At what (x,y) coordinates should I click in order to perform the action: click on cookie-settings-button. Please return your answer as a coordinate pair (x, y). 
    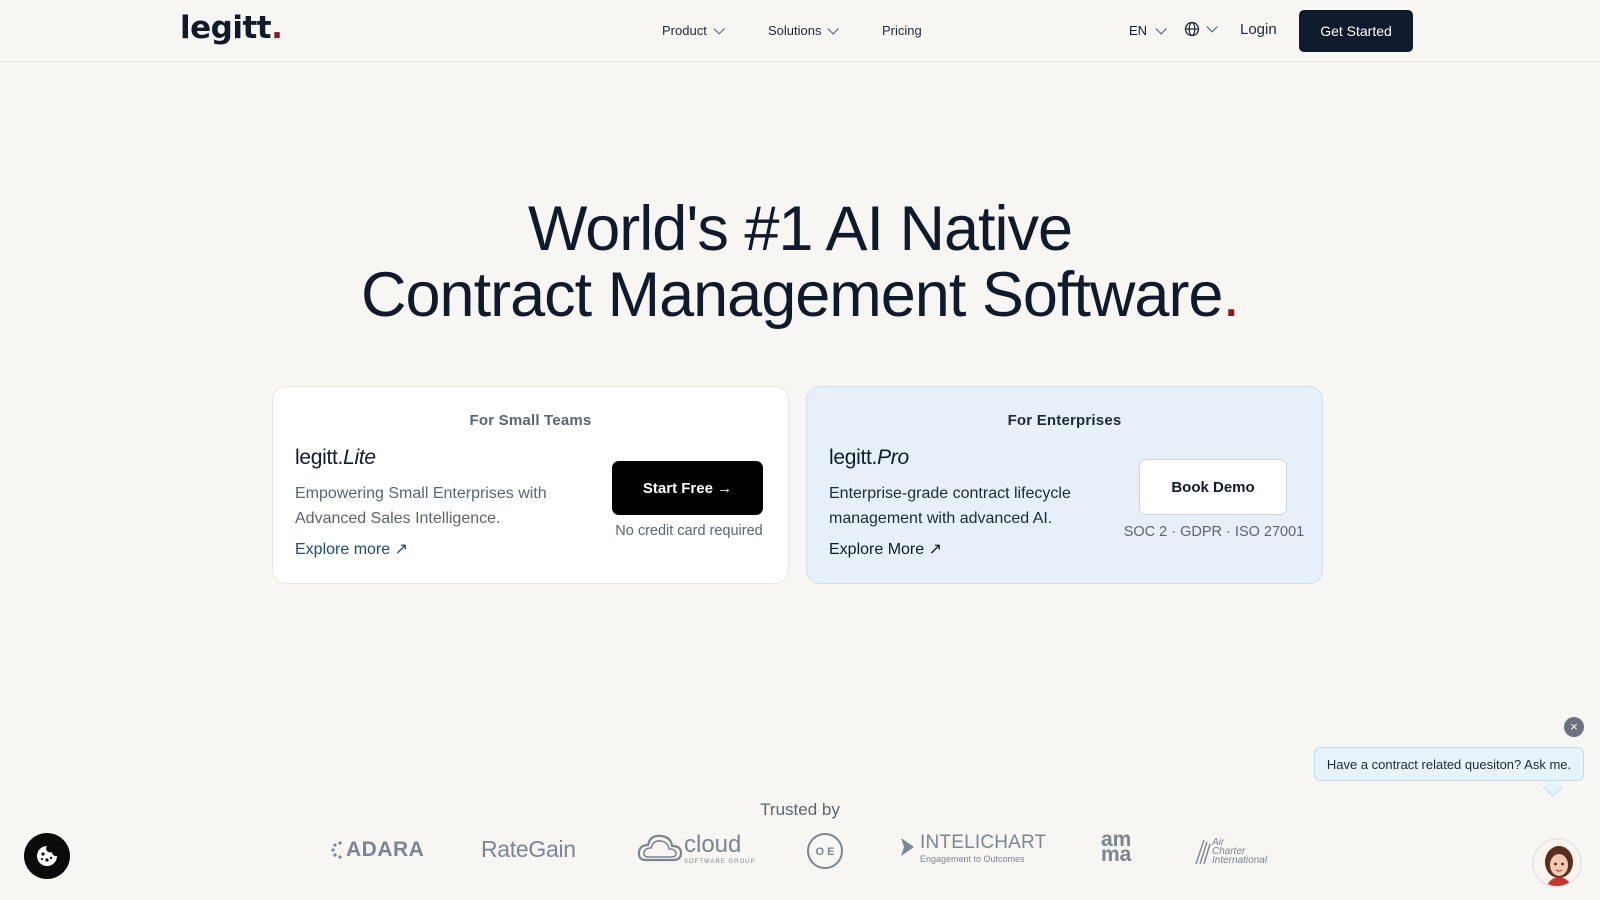
    Looking at the image, I should click on (47, 856).